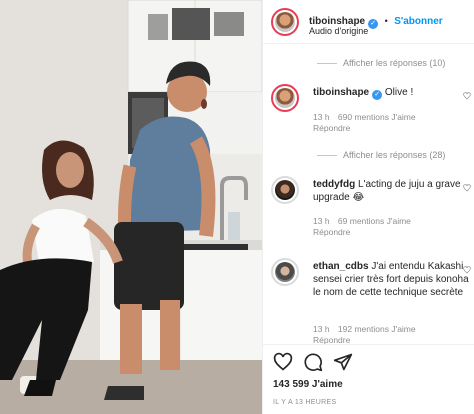  I want to click on audio-label: Audio d'origine, so click(338, 31).